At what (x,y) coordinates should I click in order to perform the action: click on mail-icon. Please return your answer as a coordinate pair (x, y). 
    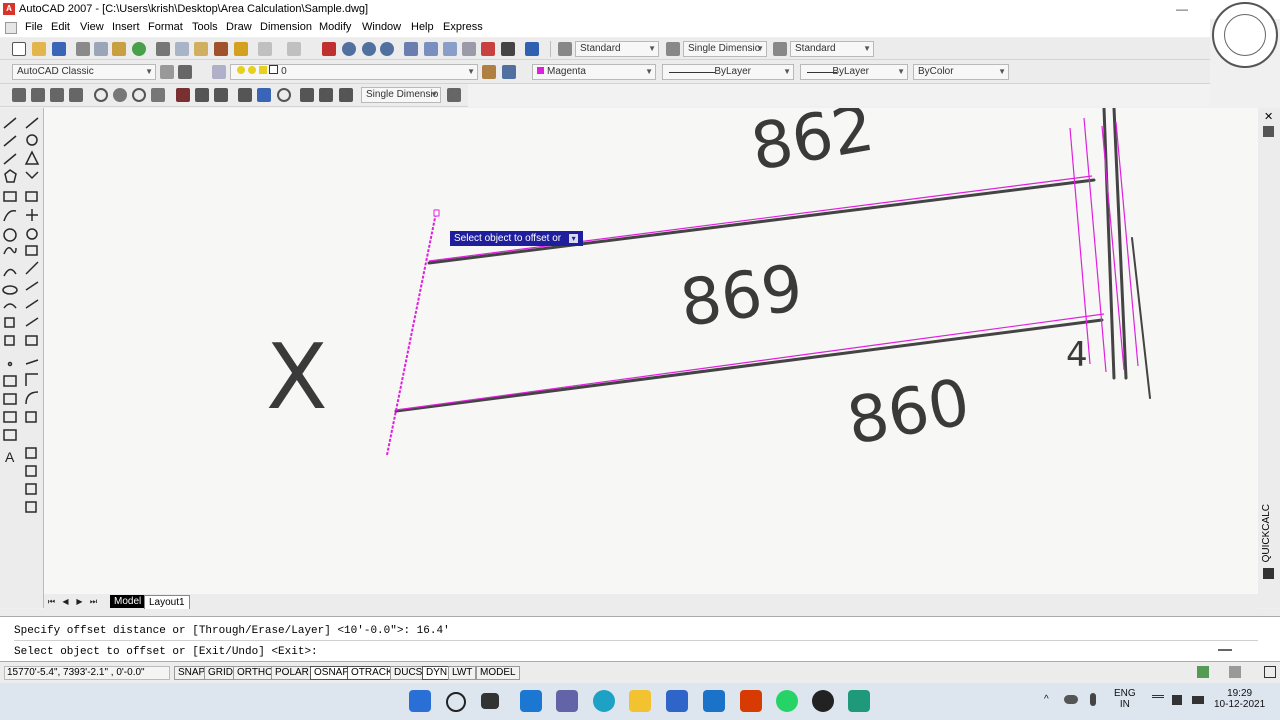
    Looking at the image, I should click on (714, 701).